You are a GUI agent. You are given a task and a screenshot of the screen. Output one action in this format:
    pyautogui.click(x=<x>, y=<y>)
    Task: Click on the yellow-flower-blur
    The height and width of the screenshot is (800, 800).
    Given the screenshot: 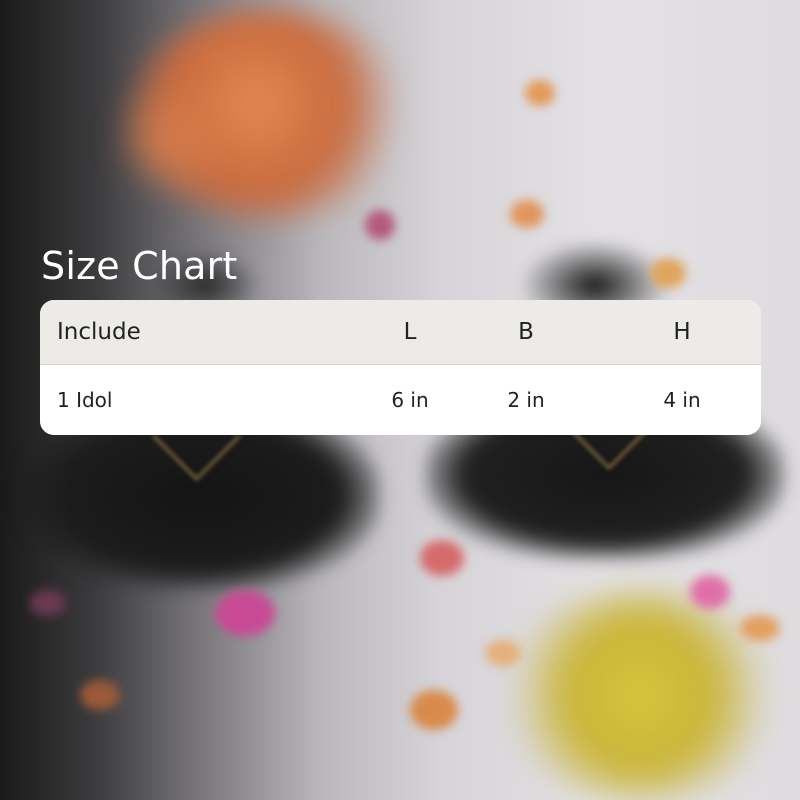 What is the action you would take?
    pyautogui.click(x=640, y=695)
    